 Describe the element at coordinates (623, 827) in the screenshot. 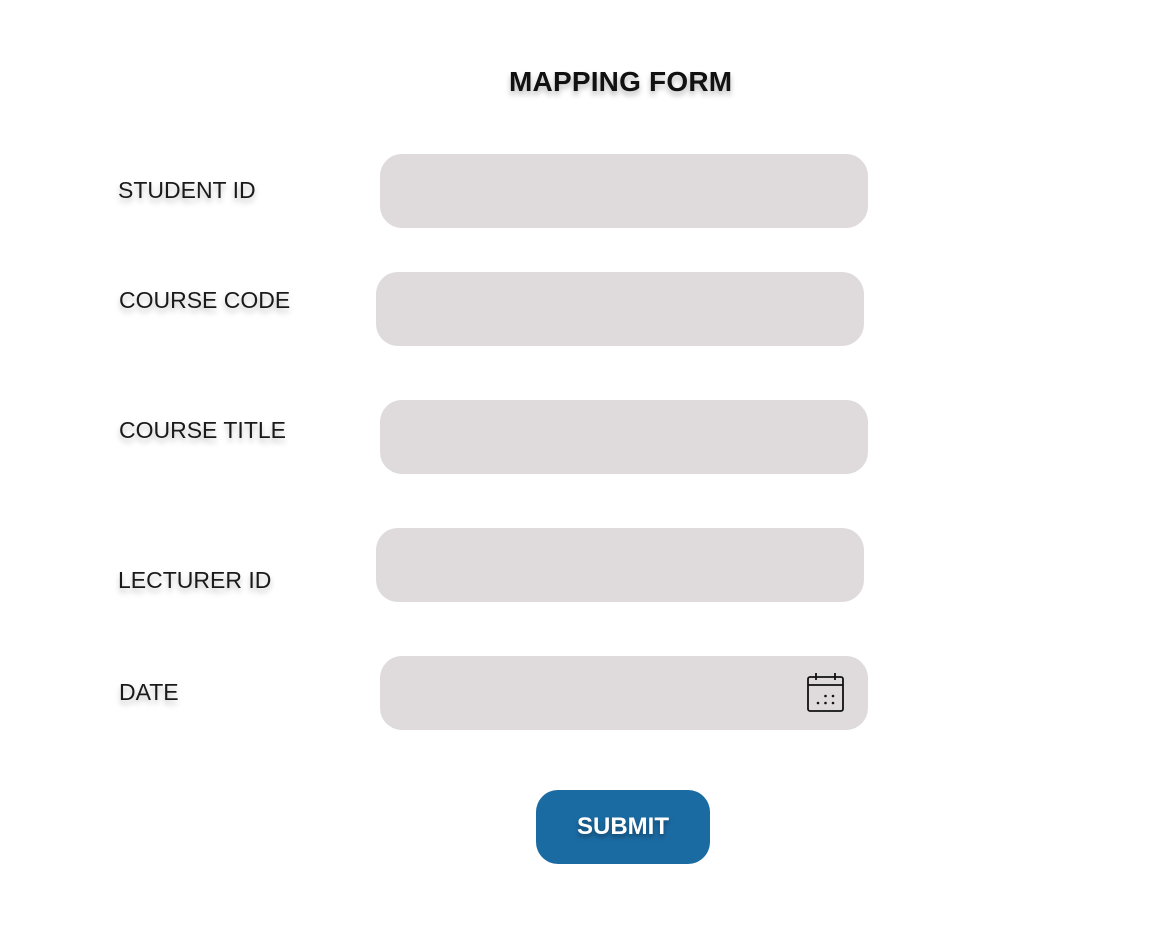

I see `submit-button: SUBMIT` at that location.